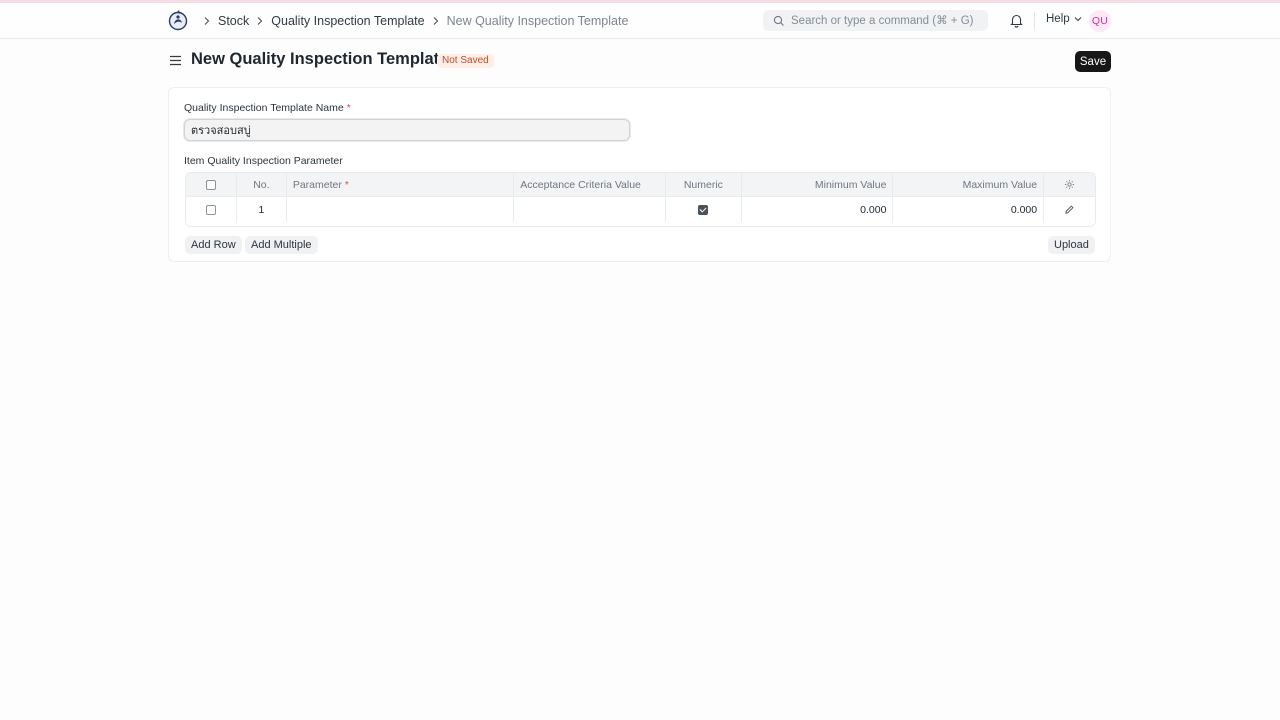 This screenshot has height=720, width=1280. Describe the element at coordinates (281, 245) in the screenshot. I see `add-multiple-button: Add Multiple` at that location.